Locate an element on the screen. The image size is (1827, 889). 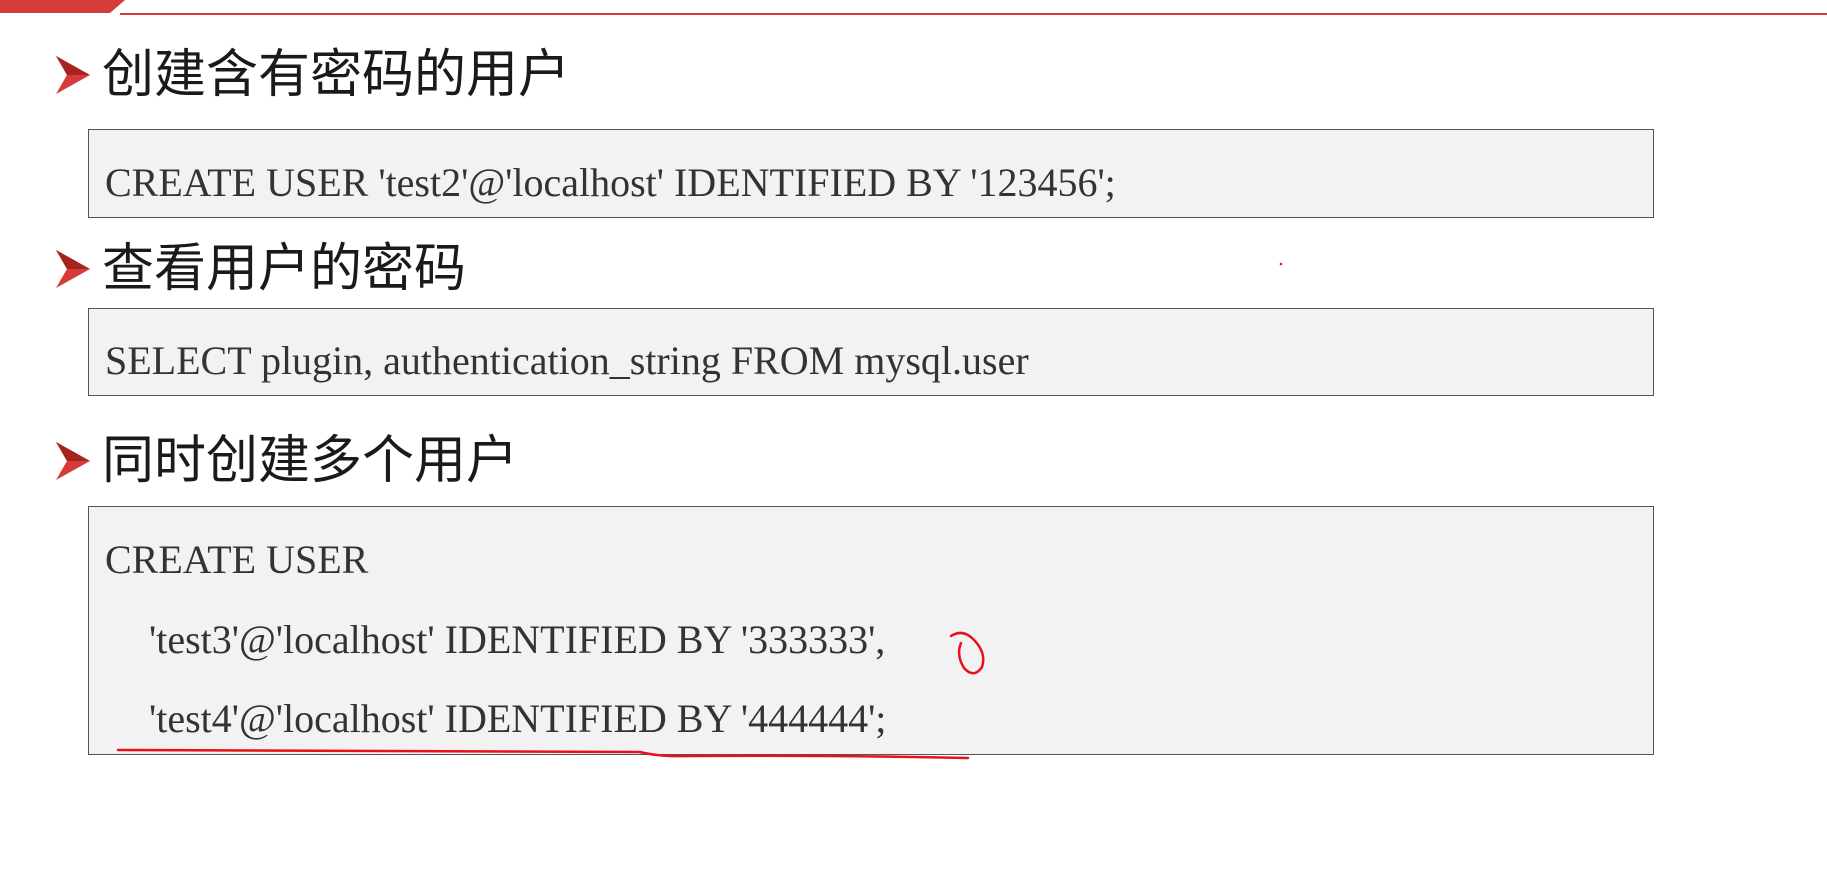
section-heading-view-user-password: 查看用户的密码 is located at coordinates (260, 269).